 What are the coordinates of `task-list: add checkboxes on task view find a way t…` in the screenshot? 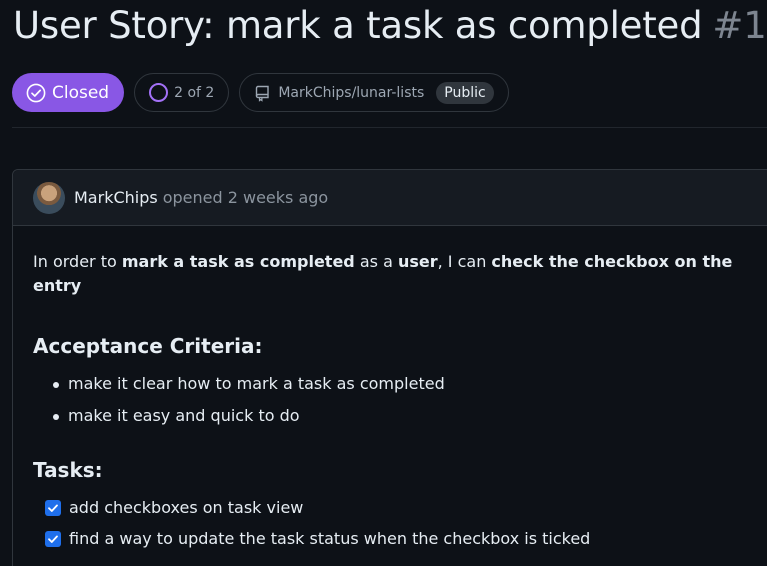 It's located at (397, 523).